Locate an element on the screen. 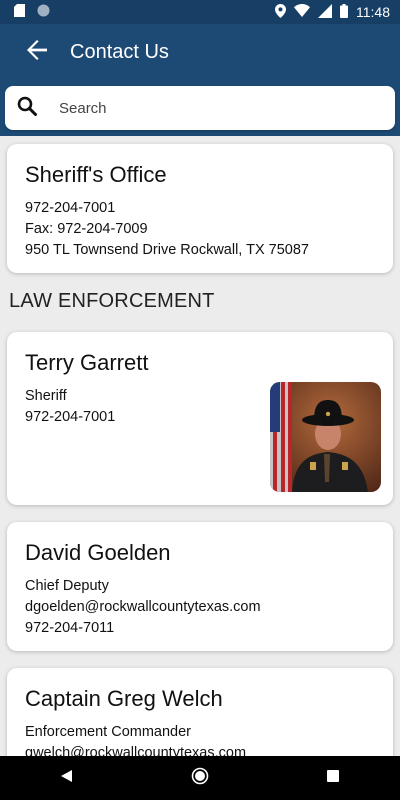 Image resolution: width=400 pixels, height=800 pixels. nav-home-button is located at coordinates (200, 778).